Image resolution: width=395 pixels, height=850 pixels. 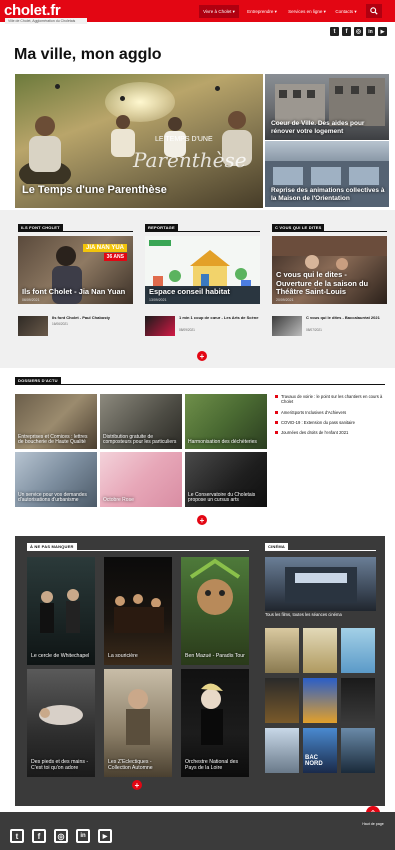 I want to click on hero-caption: Le Temps d'une Parenthèse, so click(x=94, y=190).